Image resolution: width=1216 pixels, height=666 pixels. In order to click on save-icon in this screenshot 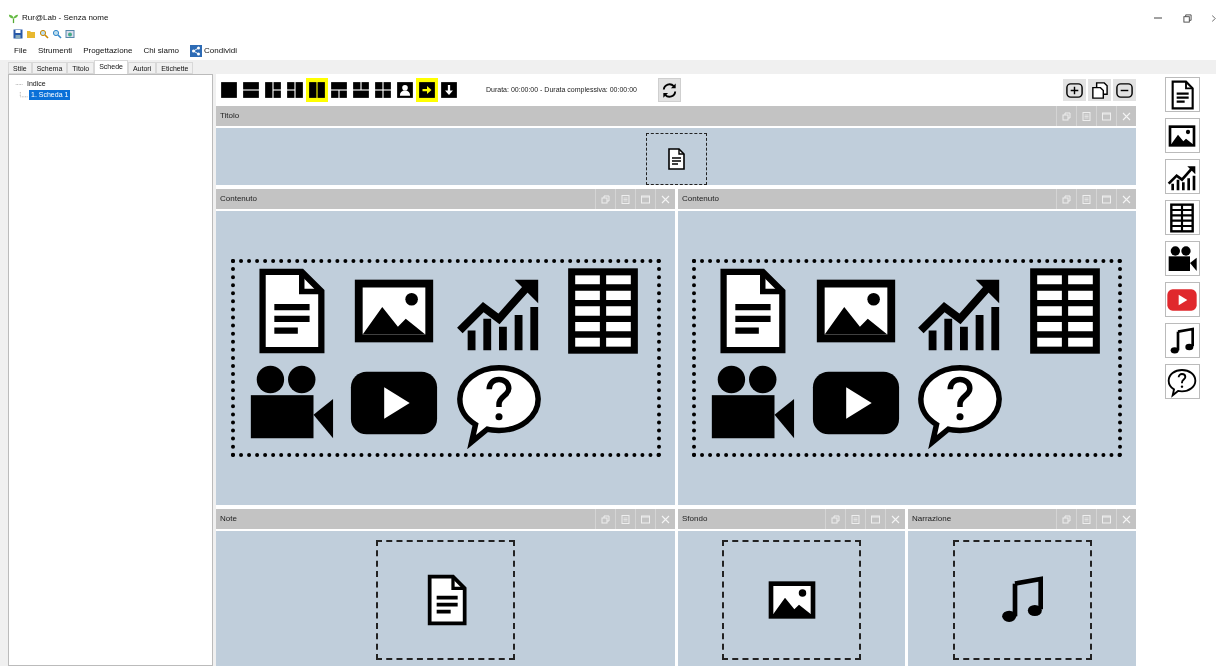, I will do `click(18, 34)`.